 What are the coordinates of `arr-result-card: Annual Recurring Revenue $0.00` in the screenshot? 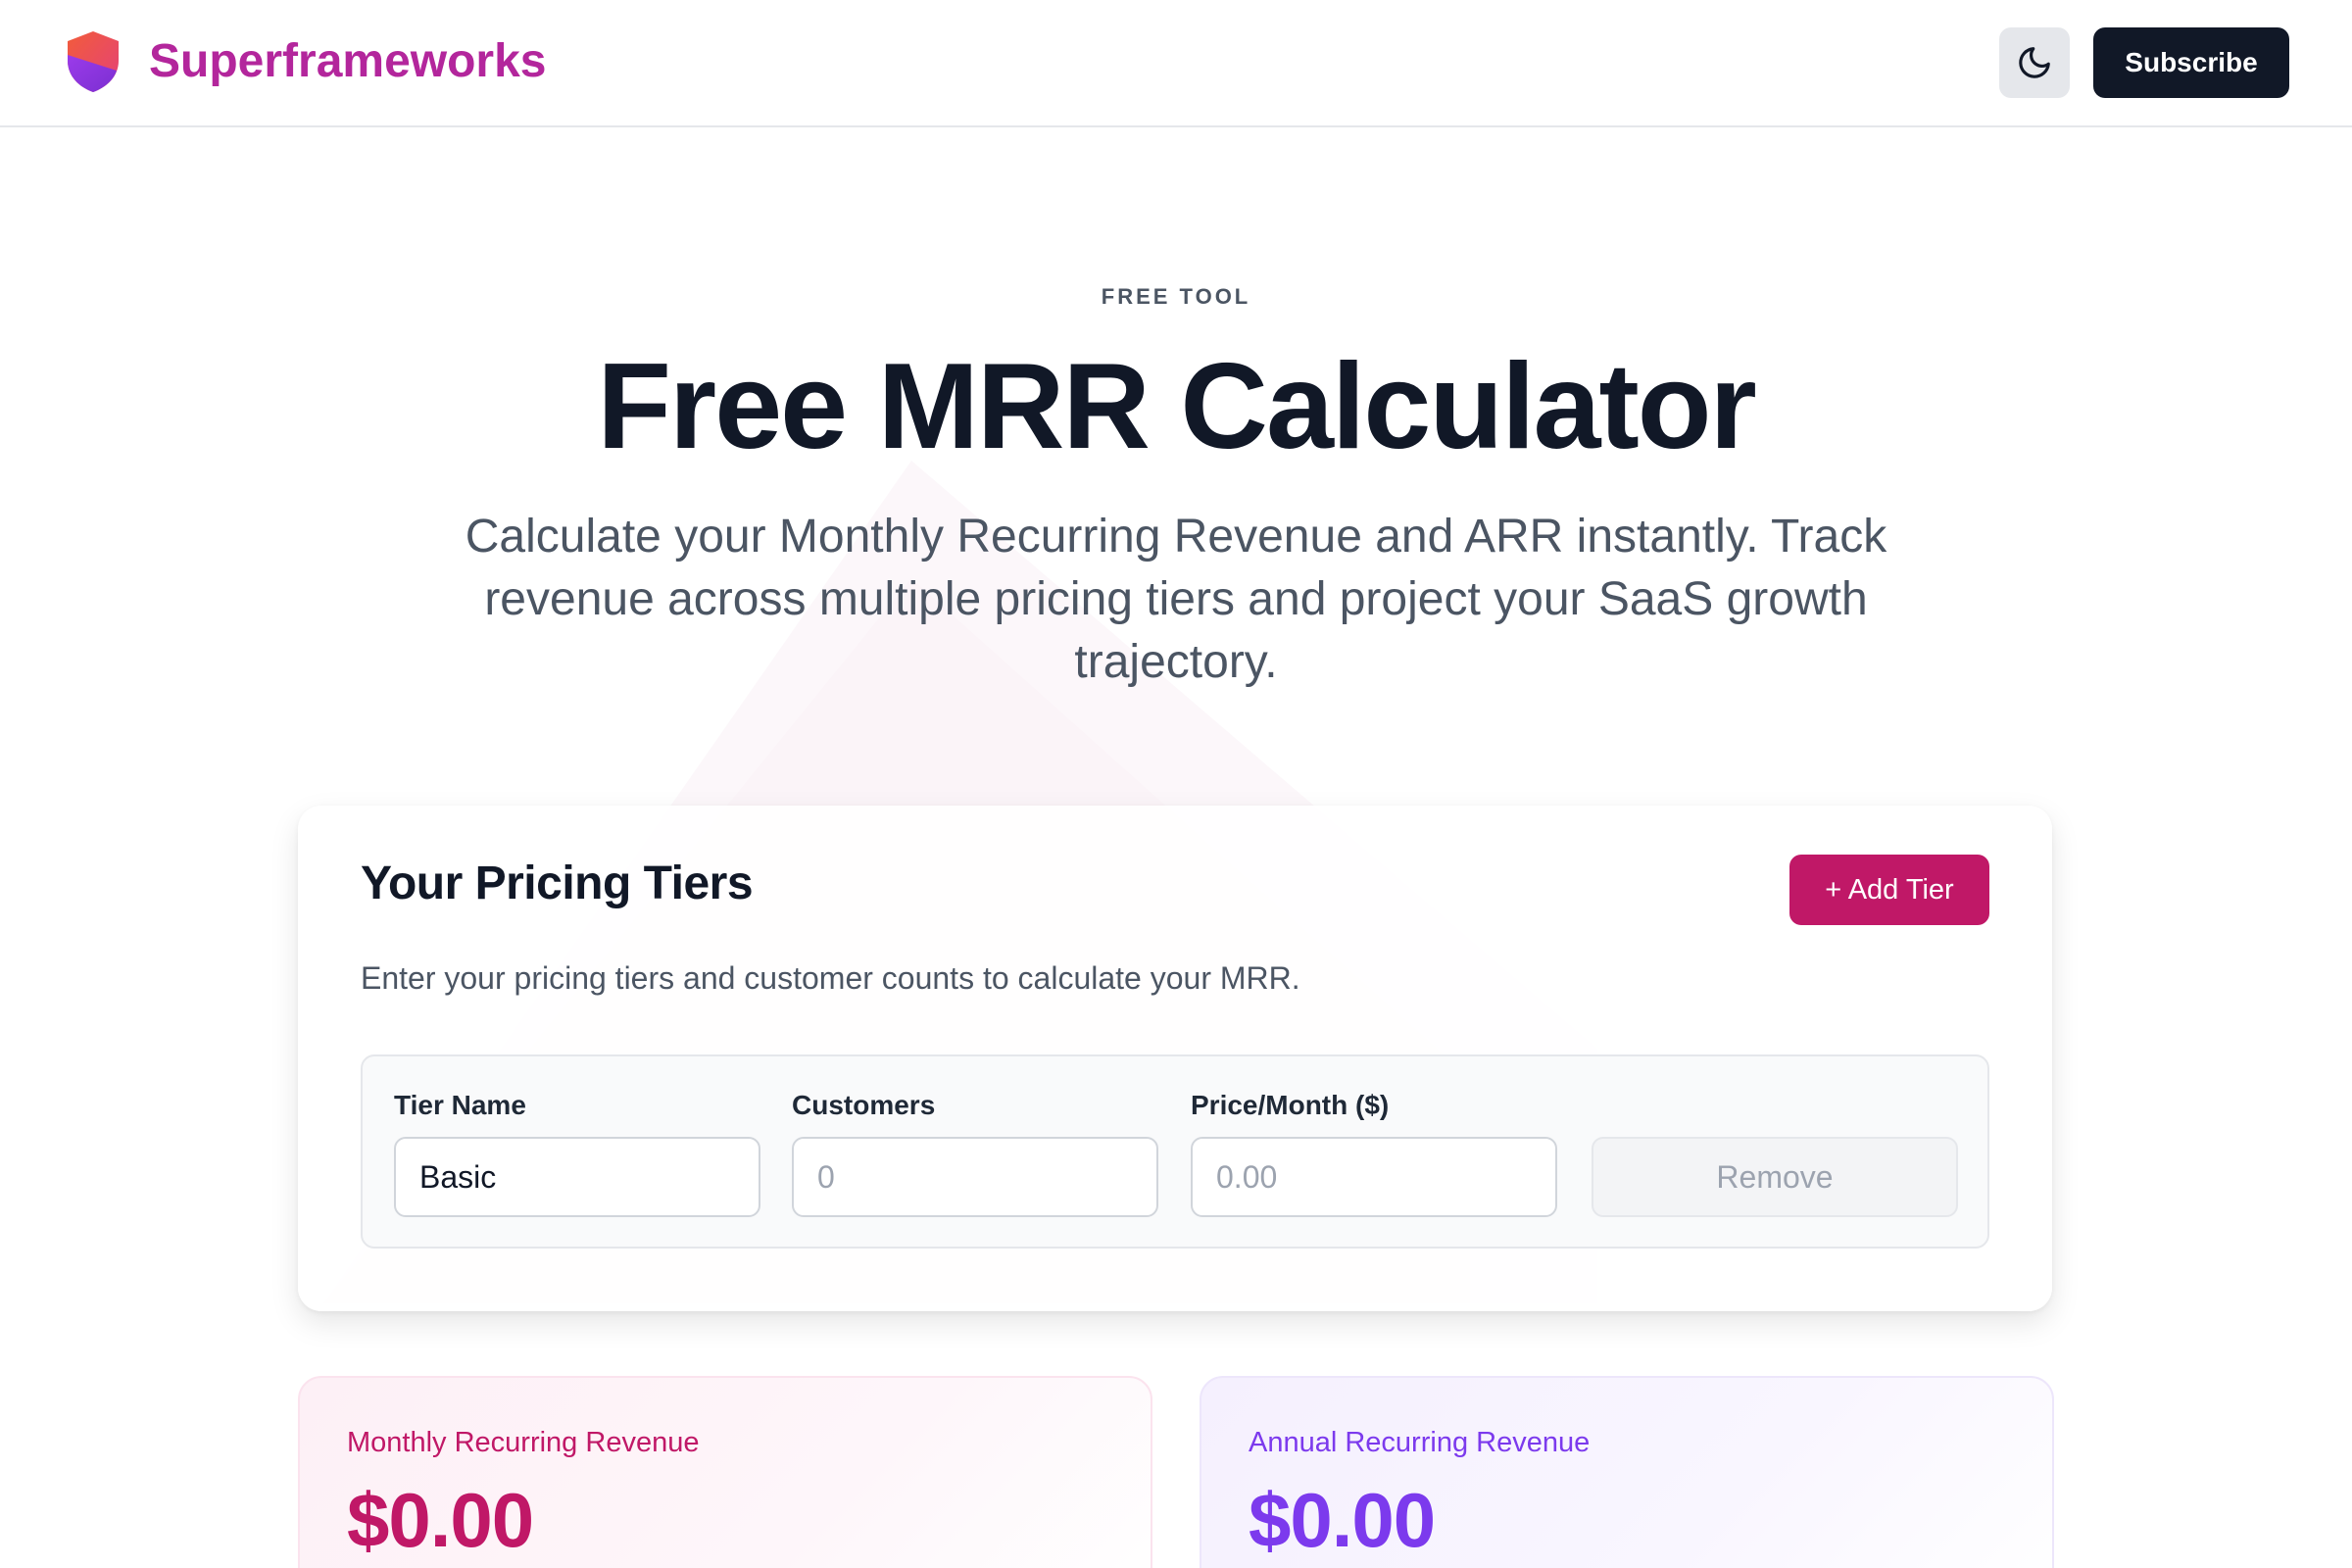 It's located at (1627, 1472).